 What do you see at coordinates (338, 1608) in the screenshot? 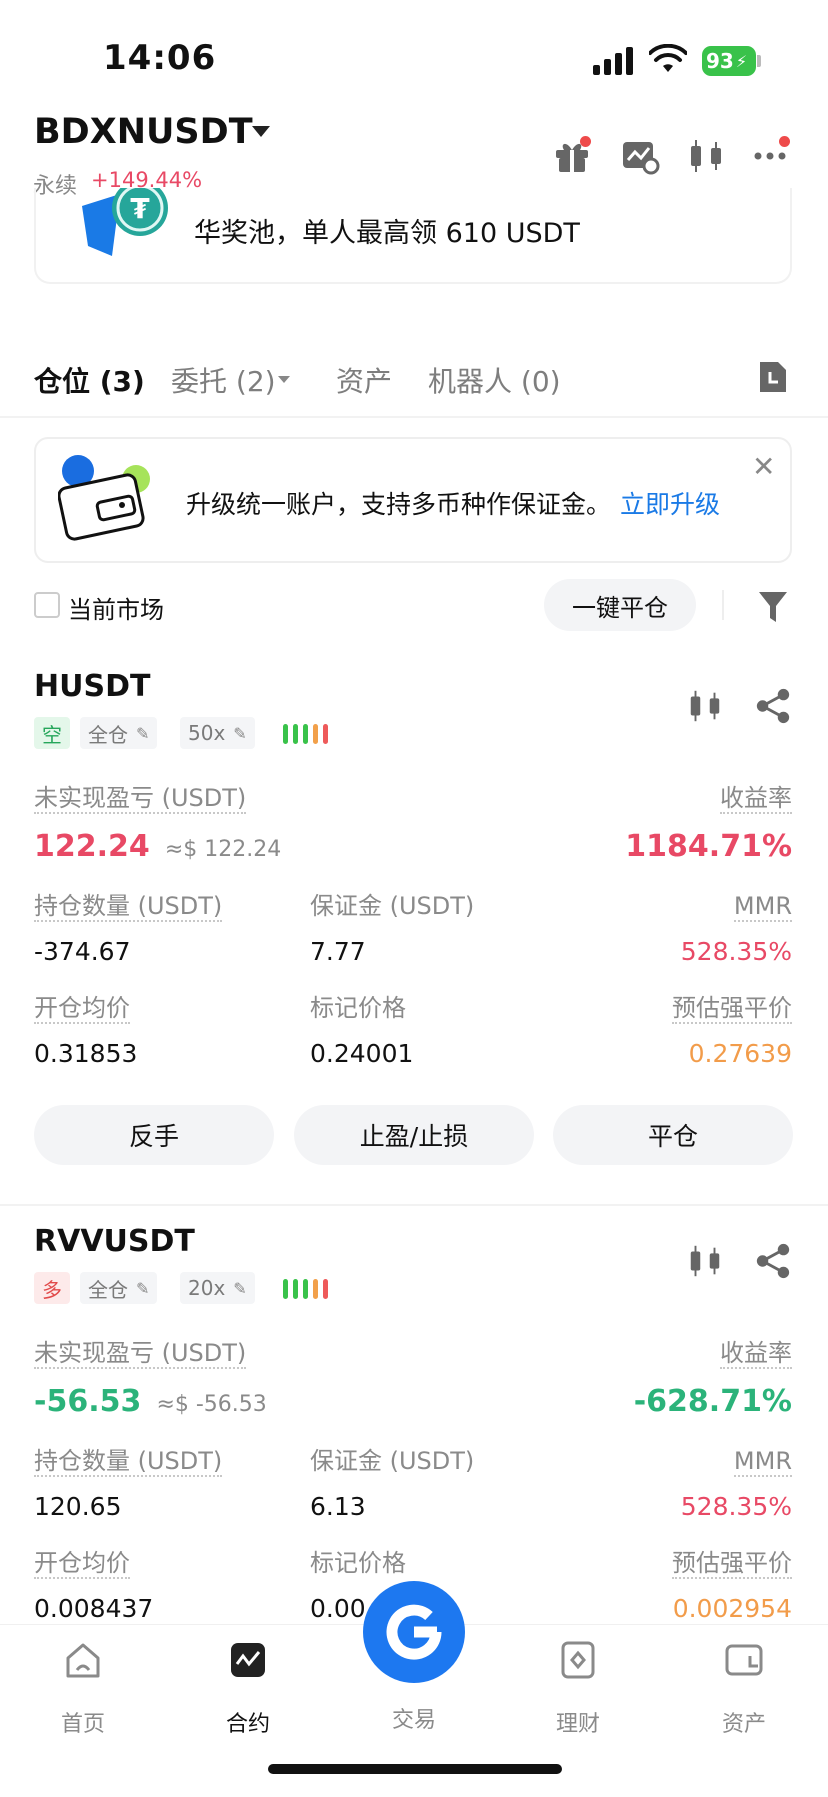
I see `mark-price-value: 0.00` at bounding box center [338, 1608].